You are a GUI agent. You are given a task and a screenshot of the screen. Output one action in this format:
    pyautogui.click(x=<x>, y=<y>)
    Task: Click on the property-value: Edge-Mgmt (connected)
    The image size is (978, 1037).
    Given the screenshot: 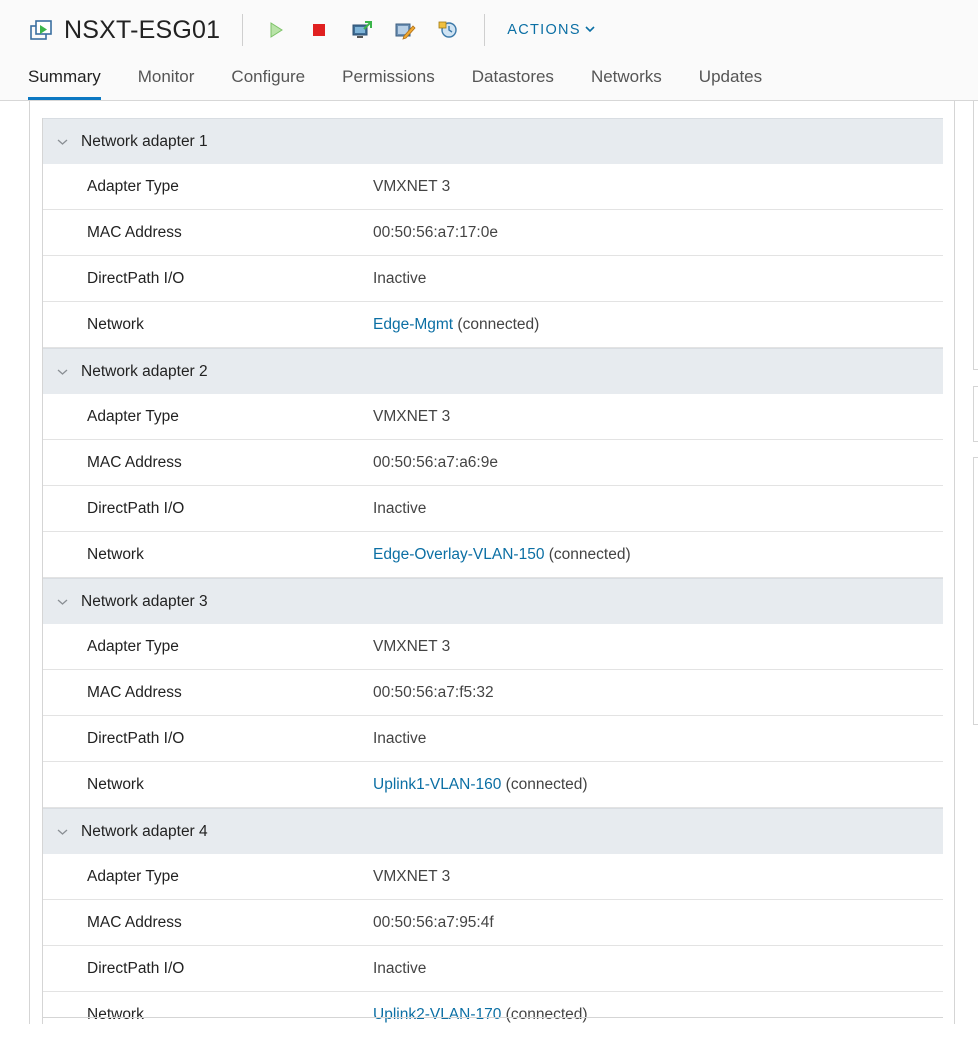 What is the action you would take?
    pyautogui.click(x=456, y=325)
    